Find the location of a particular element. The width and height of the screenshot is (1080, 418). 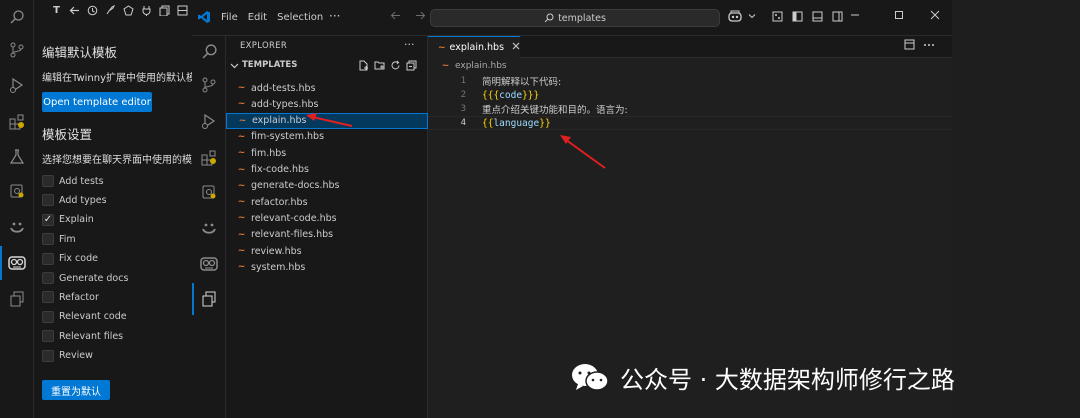

minimize-icon is located at coordinates (855, 16).